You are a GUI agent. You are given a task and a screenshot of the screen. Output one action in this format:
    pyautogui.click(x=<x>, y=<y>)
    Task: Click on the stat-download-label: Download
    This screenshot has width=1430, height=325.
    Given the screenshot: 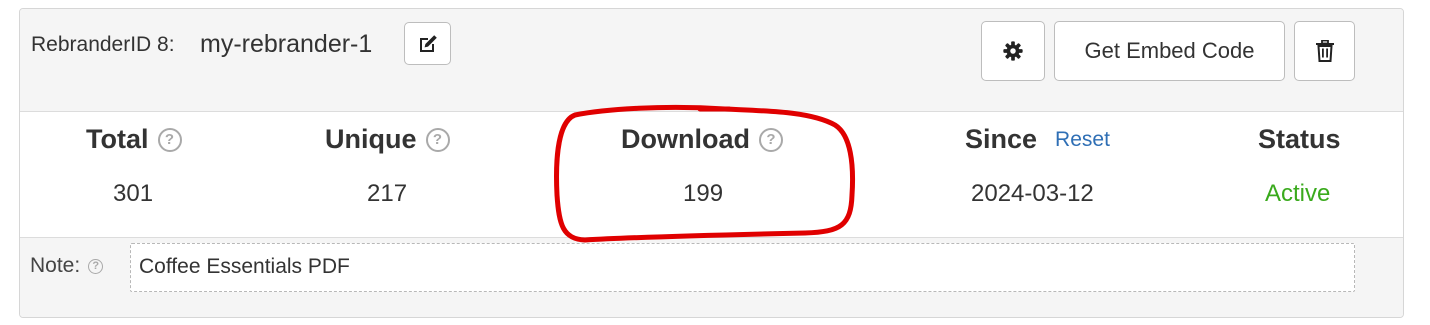 What is the action you would take?
    pyautogui.click(x=685, y=139)
    